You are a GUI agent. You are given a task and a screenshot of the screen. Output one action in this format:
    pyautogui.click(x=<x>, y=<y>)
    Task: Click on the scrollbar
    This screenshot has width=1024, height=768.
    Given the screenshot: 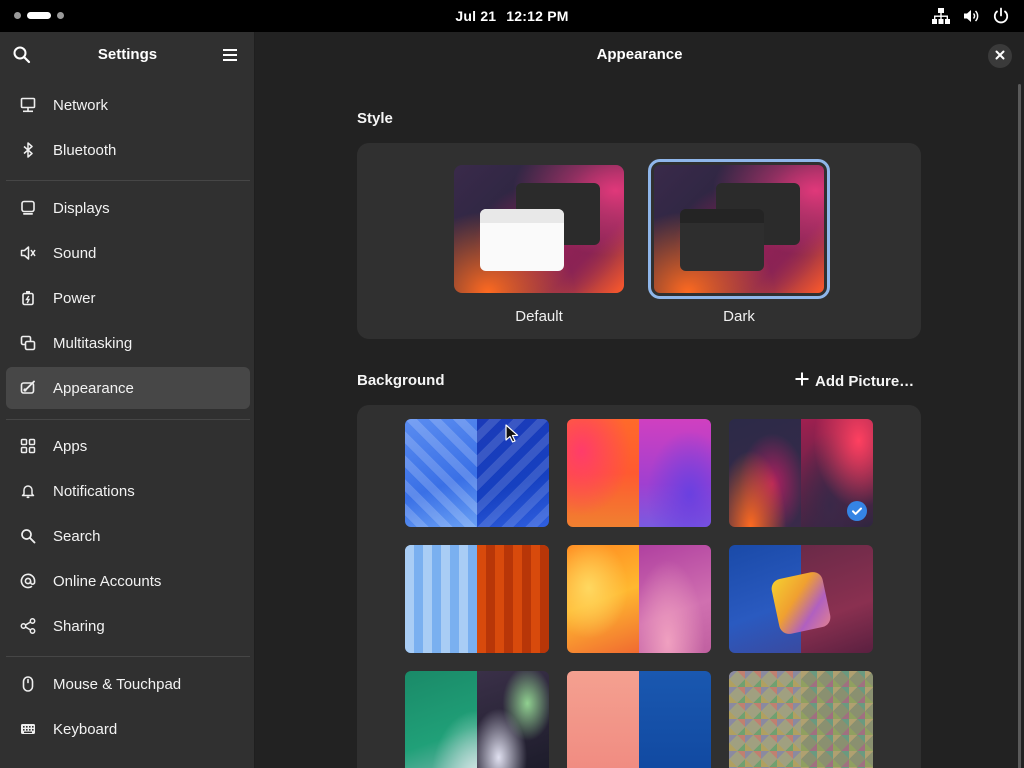 What is the action you would take?
    pyautogui.click(x=1019, y=426)
    